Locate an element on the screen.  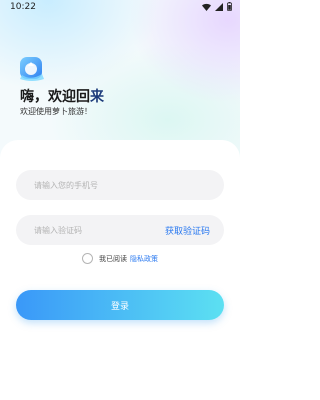
greeting-accent: 来 is located at coordinates (97, 97).